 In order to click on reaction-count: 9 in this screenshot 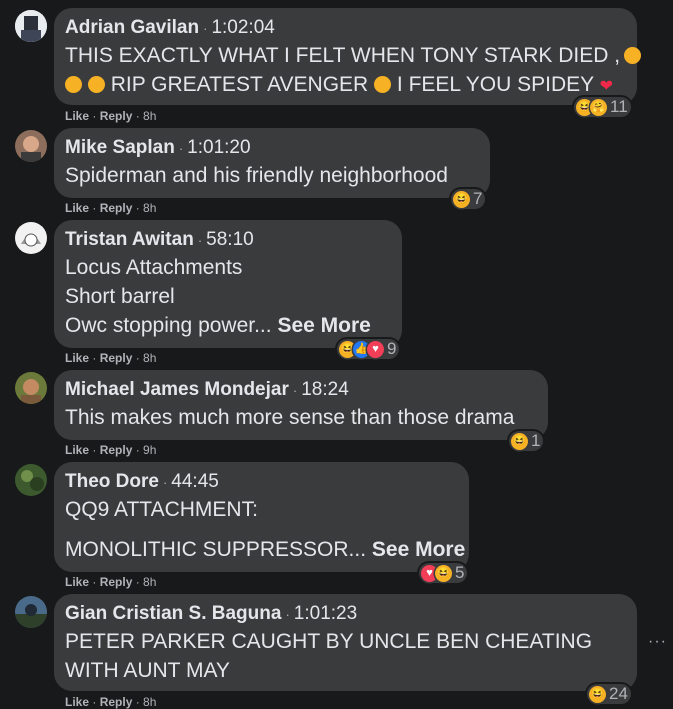, I will do `click(392, 348)`.